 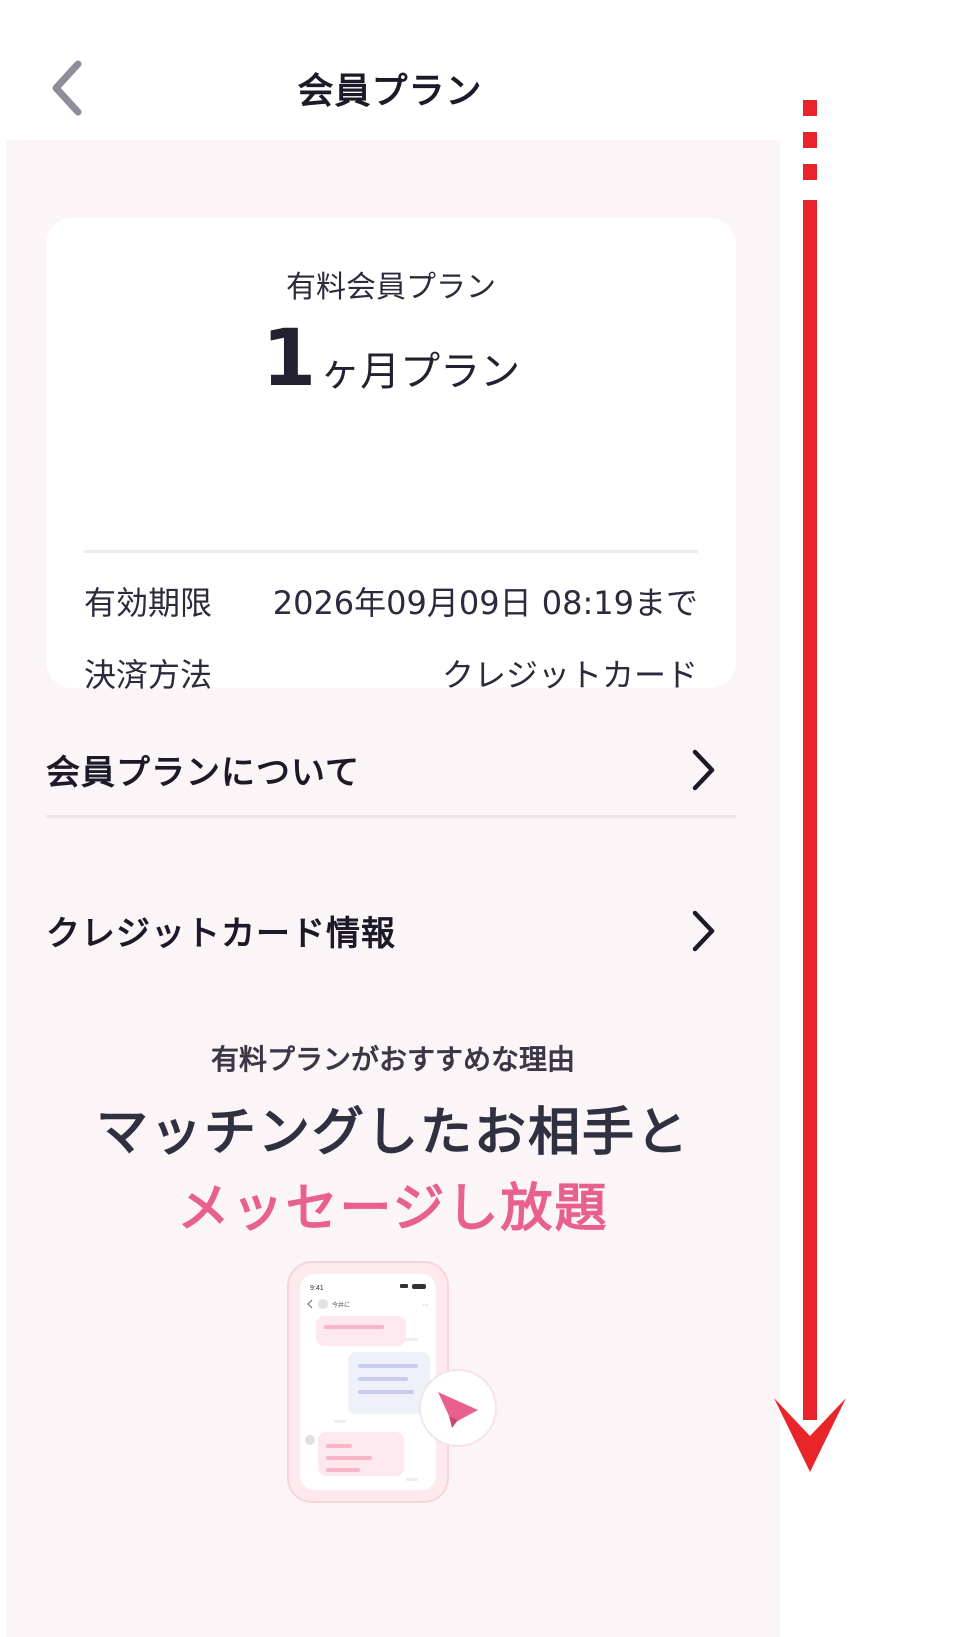 I want to click on menu-item-label: クレジットカード情報, so click(x=221, y=934).